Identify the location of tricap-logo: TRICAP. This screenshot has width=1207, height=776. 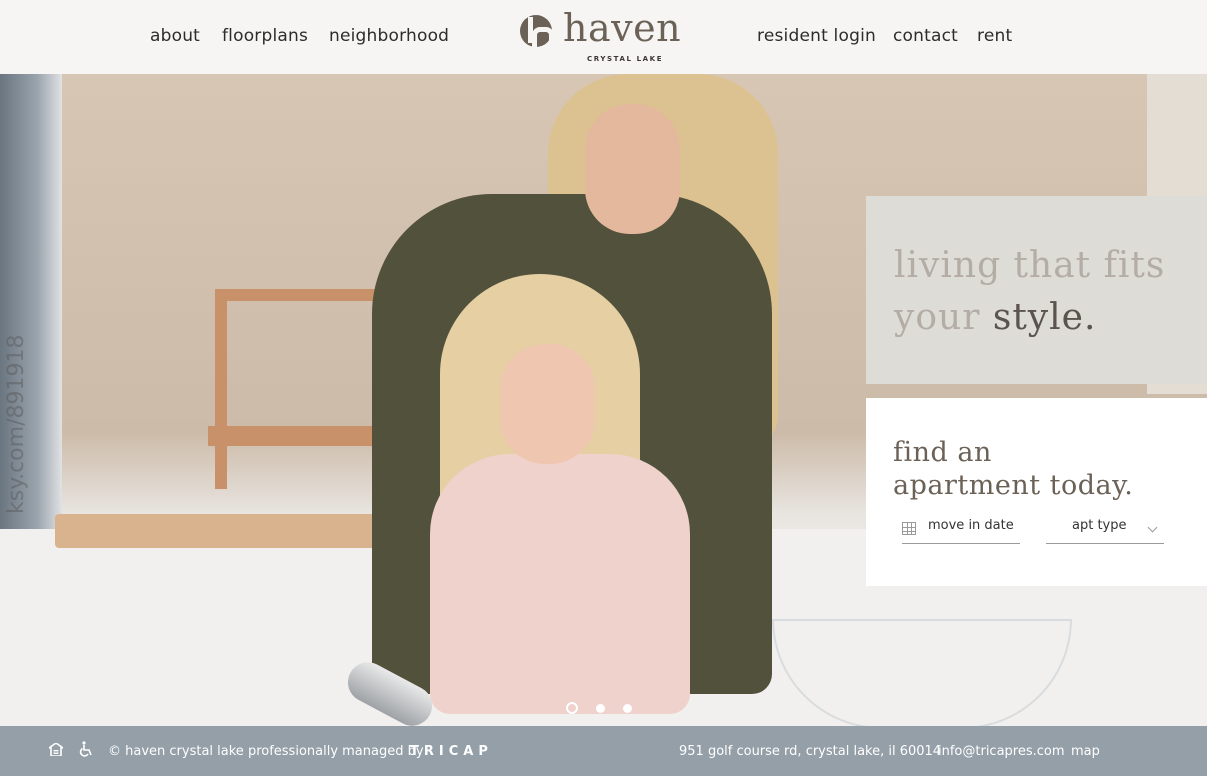
(451, 751).